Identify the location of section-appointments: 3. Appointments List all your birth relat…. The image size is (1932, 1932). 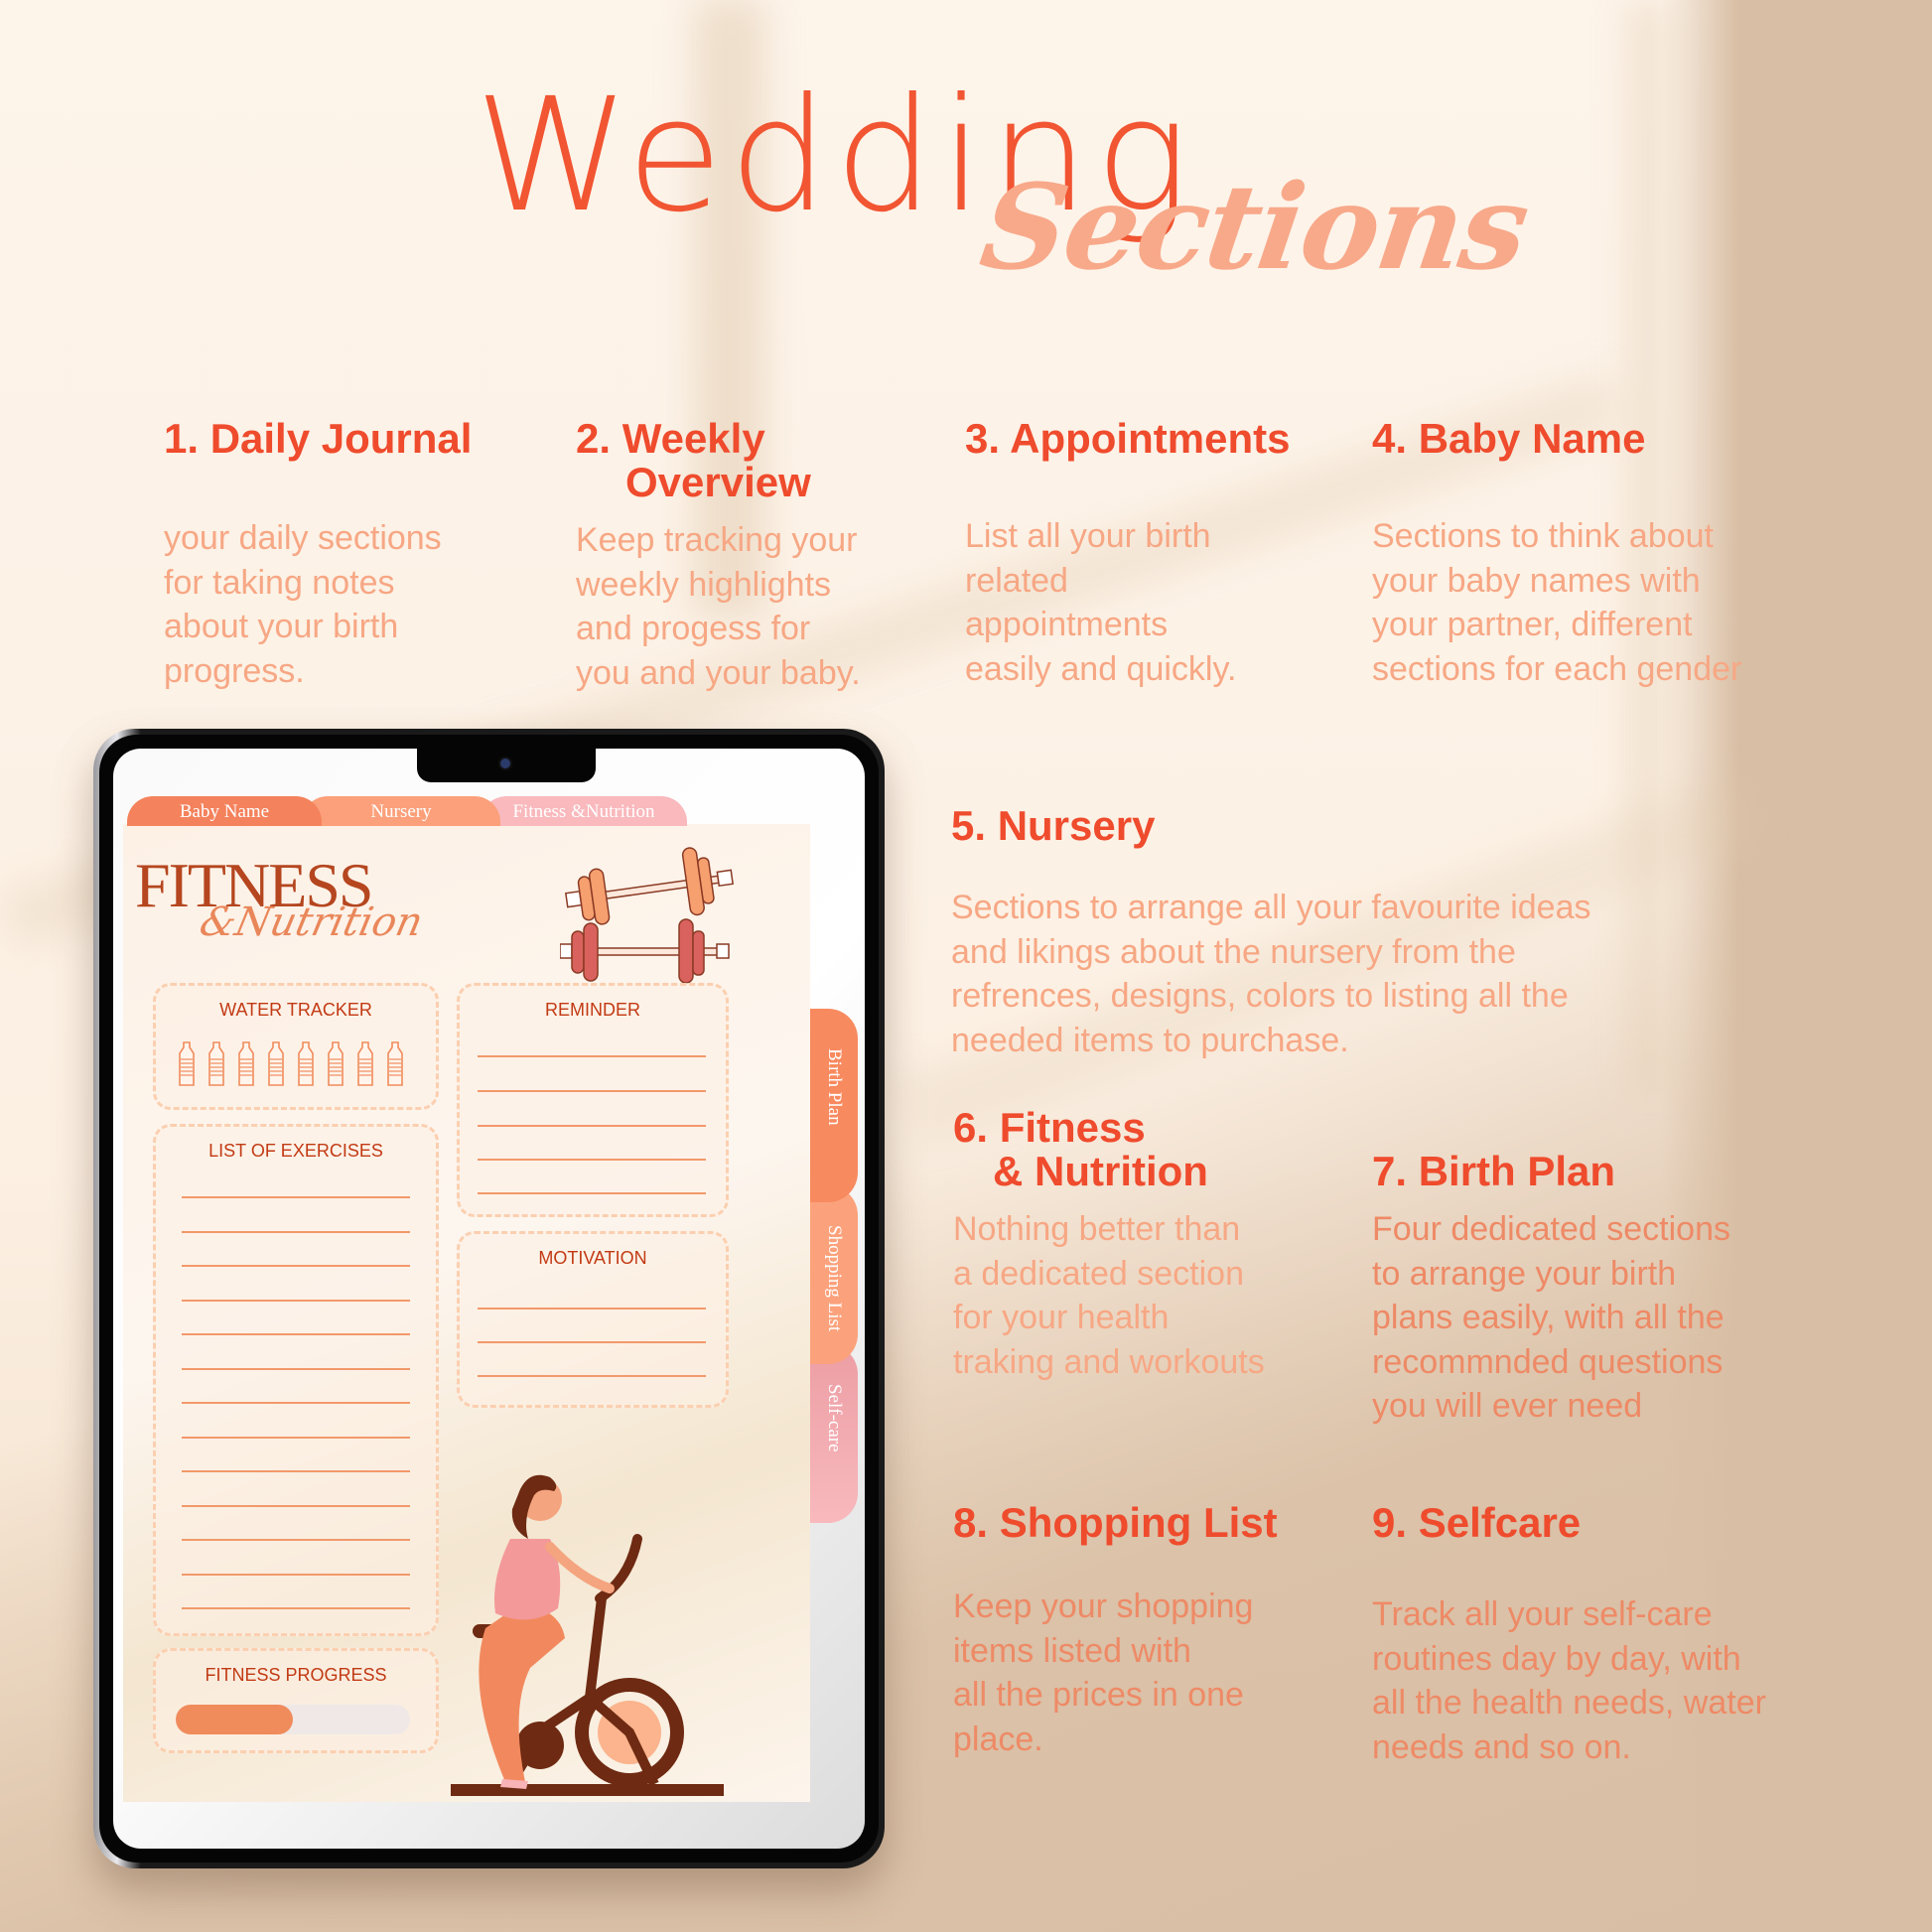
(1164, 554).